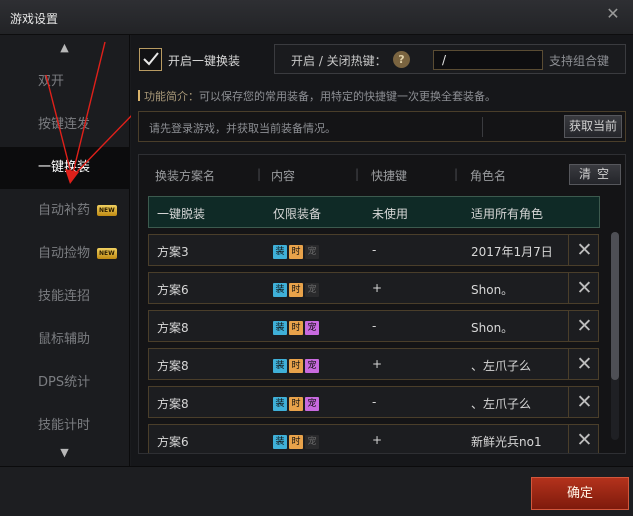  I want to click on sidebar-item-label: 按键连发, so click(64, 124).